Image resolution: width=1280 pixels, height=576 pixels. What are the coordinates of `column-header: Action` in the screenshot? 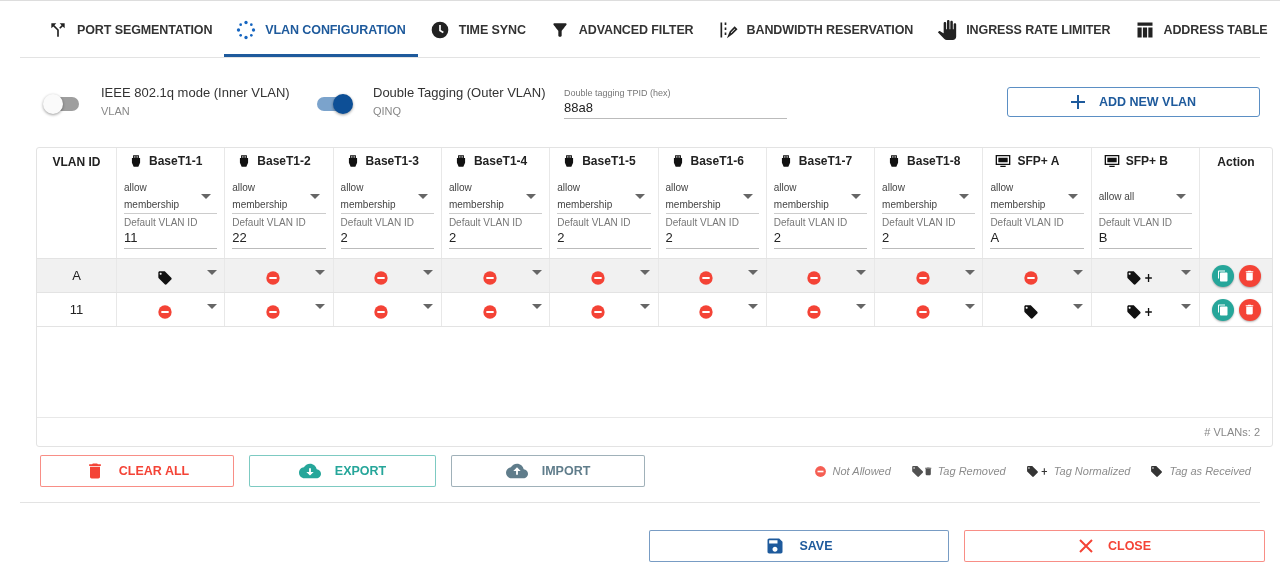 It's located at (1236, 162).